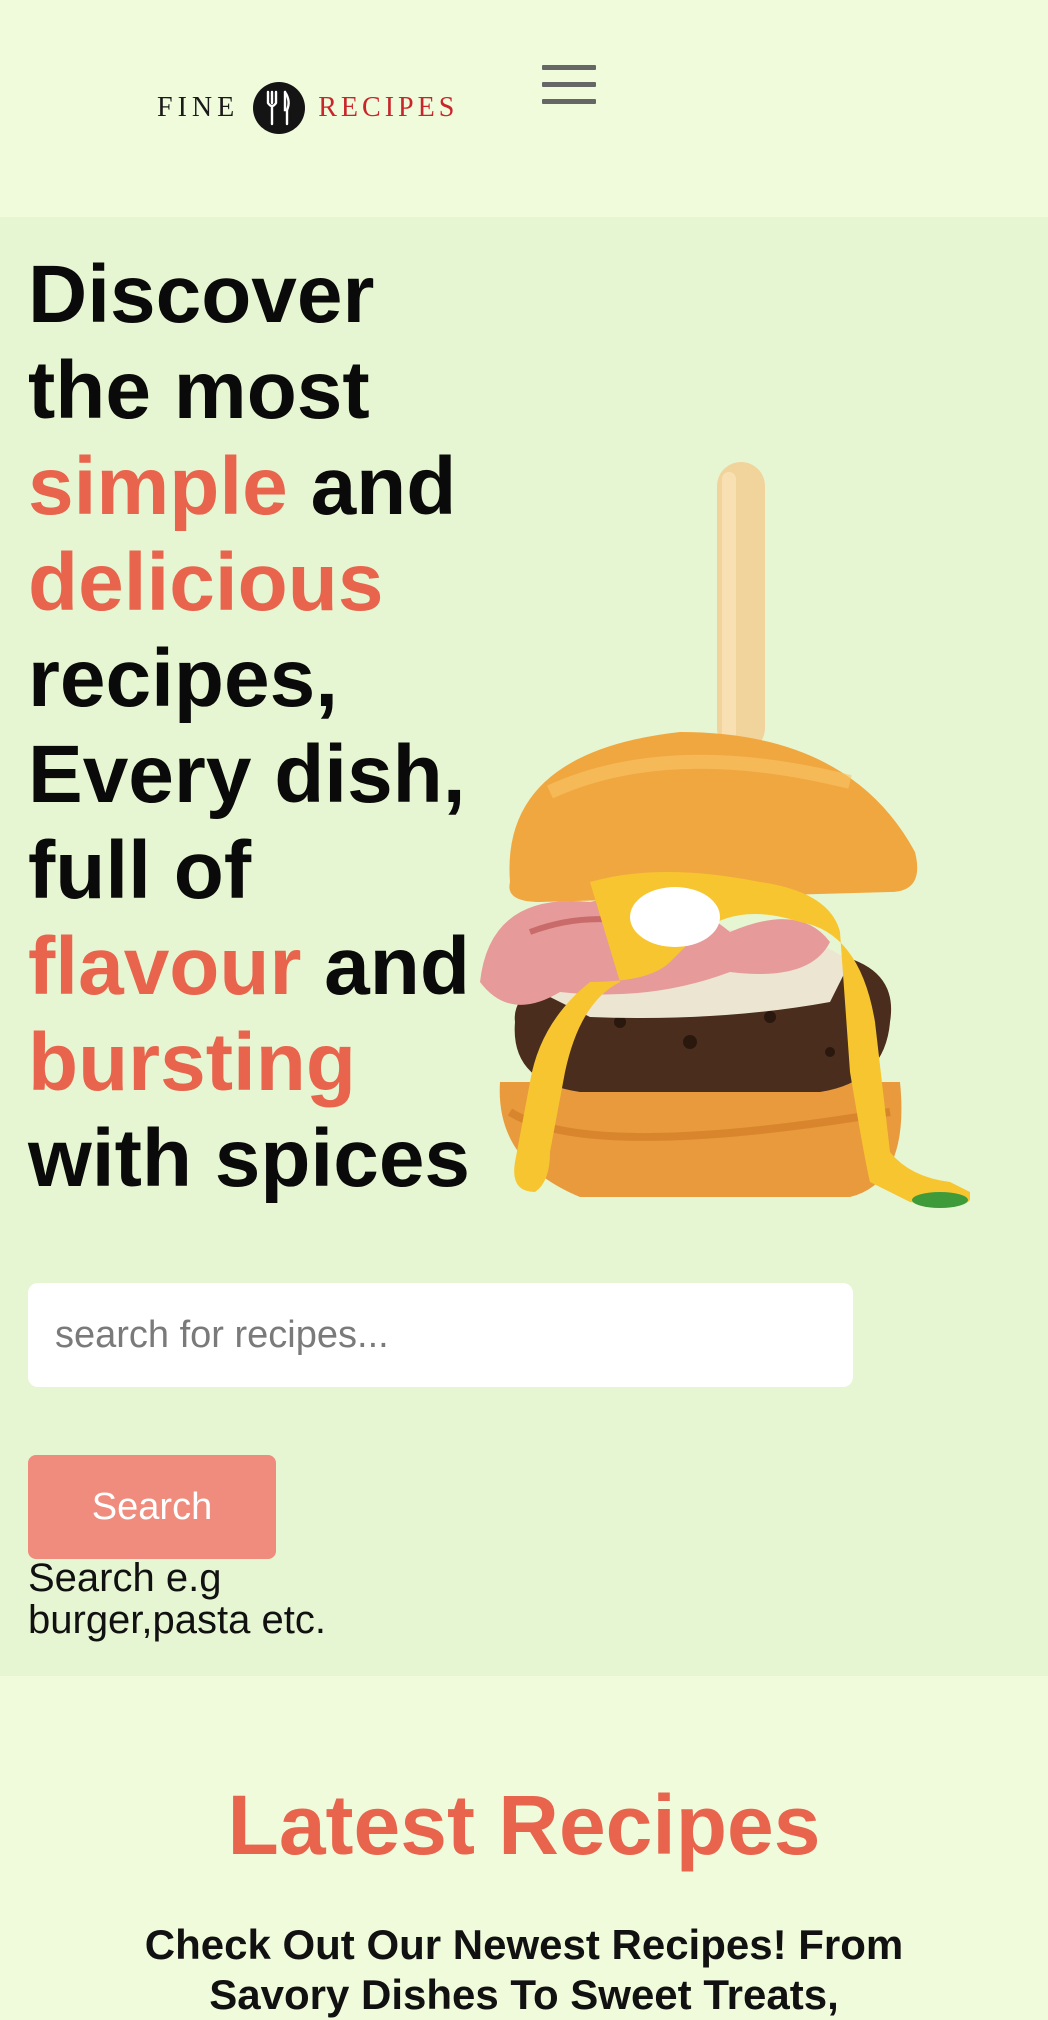 This screenshot has width=1048, height=2020. I want to click on hero-title-accent: delicious, so click(206, 582).